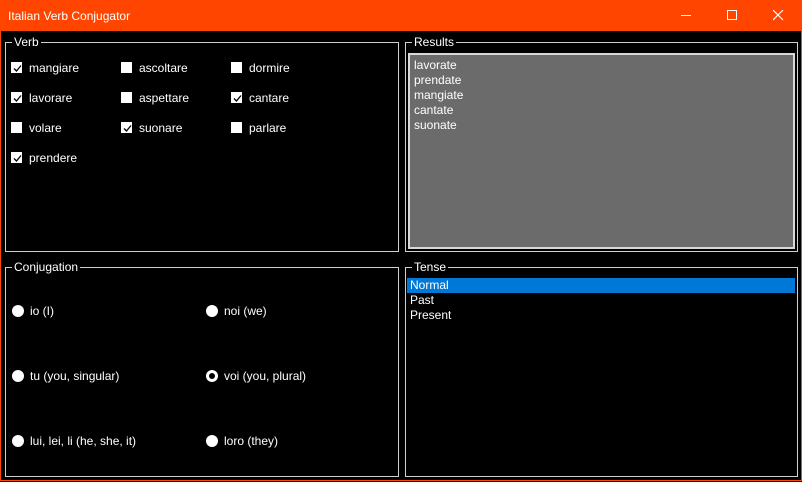 Image resolution: width=802 pixels, height=482 pixels. I want to click on title-bar: Italian Verb Conjugator, so click(401, 15).